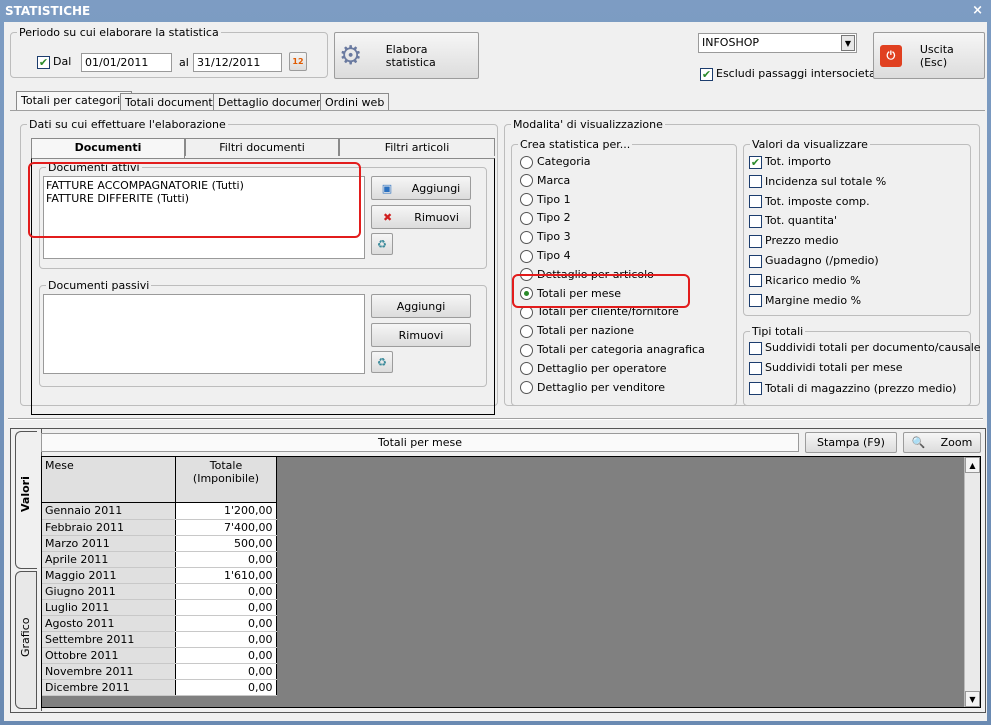  I want to click on table-row: Febbraio 2011 7'400,00, so click(159, 527).